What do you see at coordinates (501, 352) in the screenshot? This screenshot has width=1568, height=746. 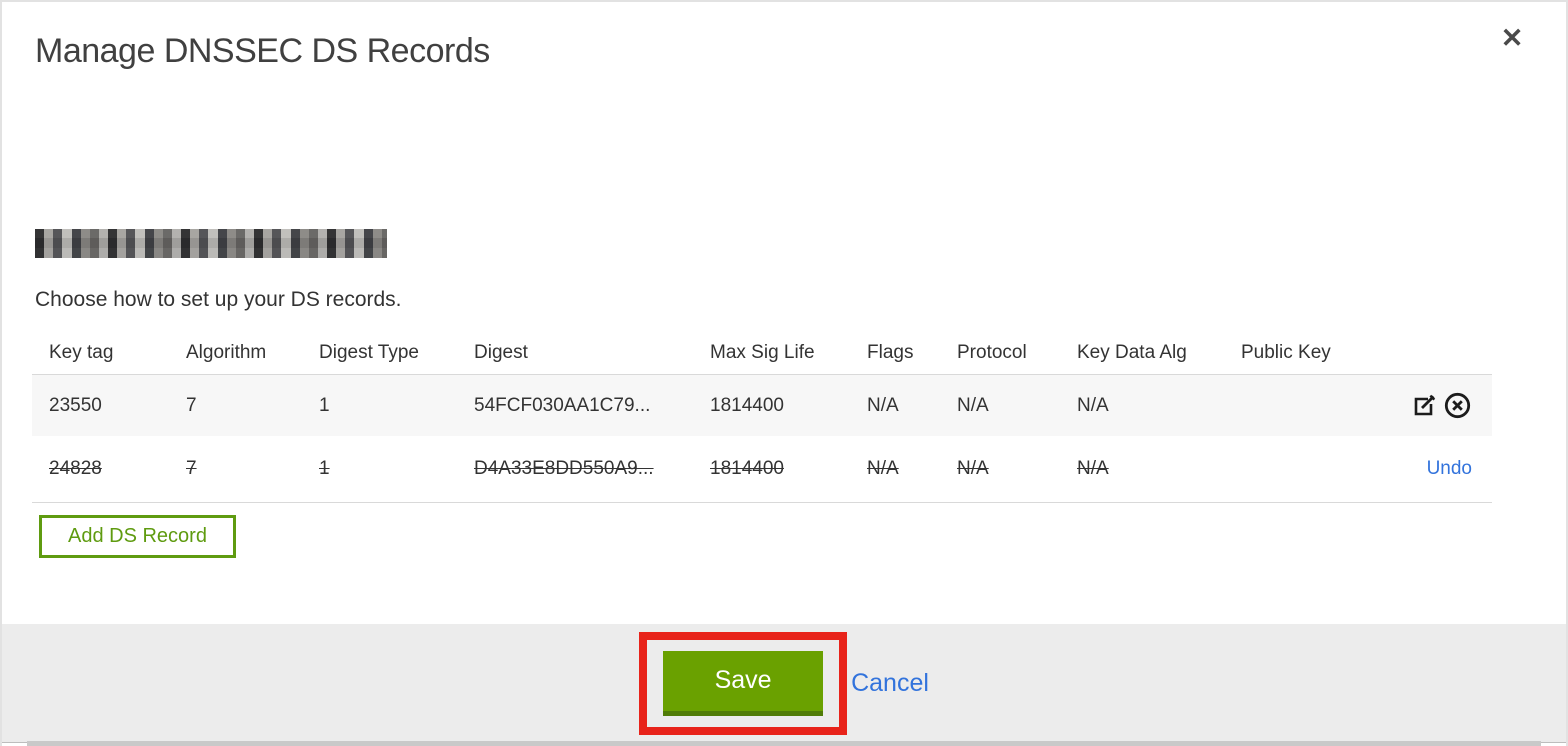 I see `column-header-digest: Digest` at bounding box center [501, 352].